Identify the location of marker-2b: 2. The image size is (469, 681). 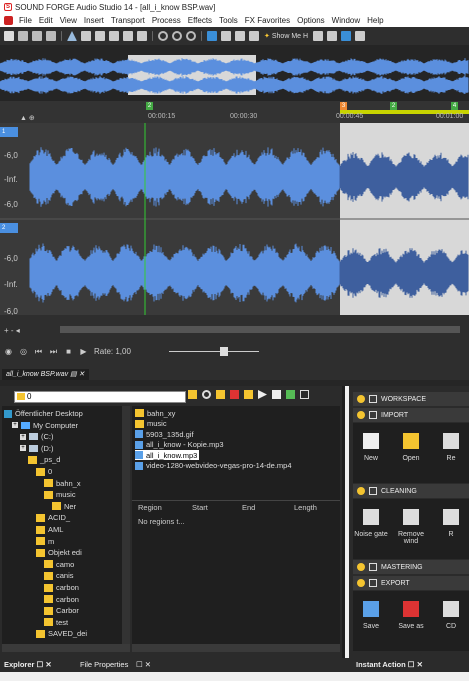
(393, 106).